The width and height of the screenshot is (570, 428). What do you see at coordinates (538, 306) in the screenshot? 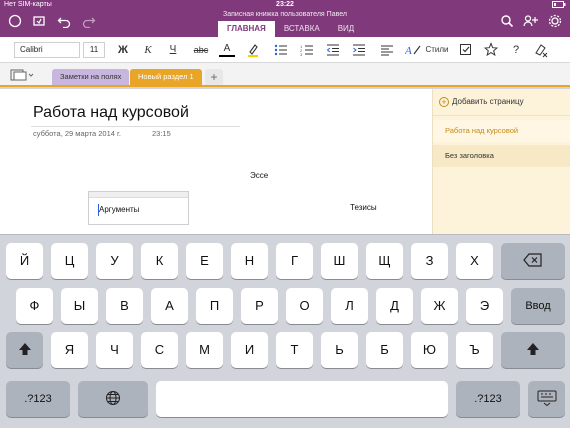
I see `enter-key: Ввод` at bounding box center [538, 306].